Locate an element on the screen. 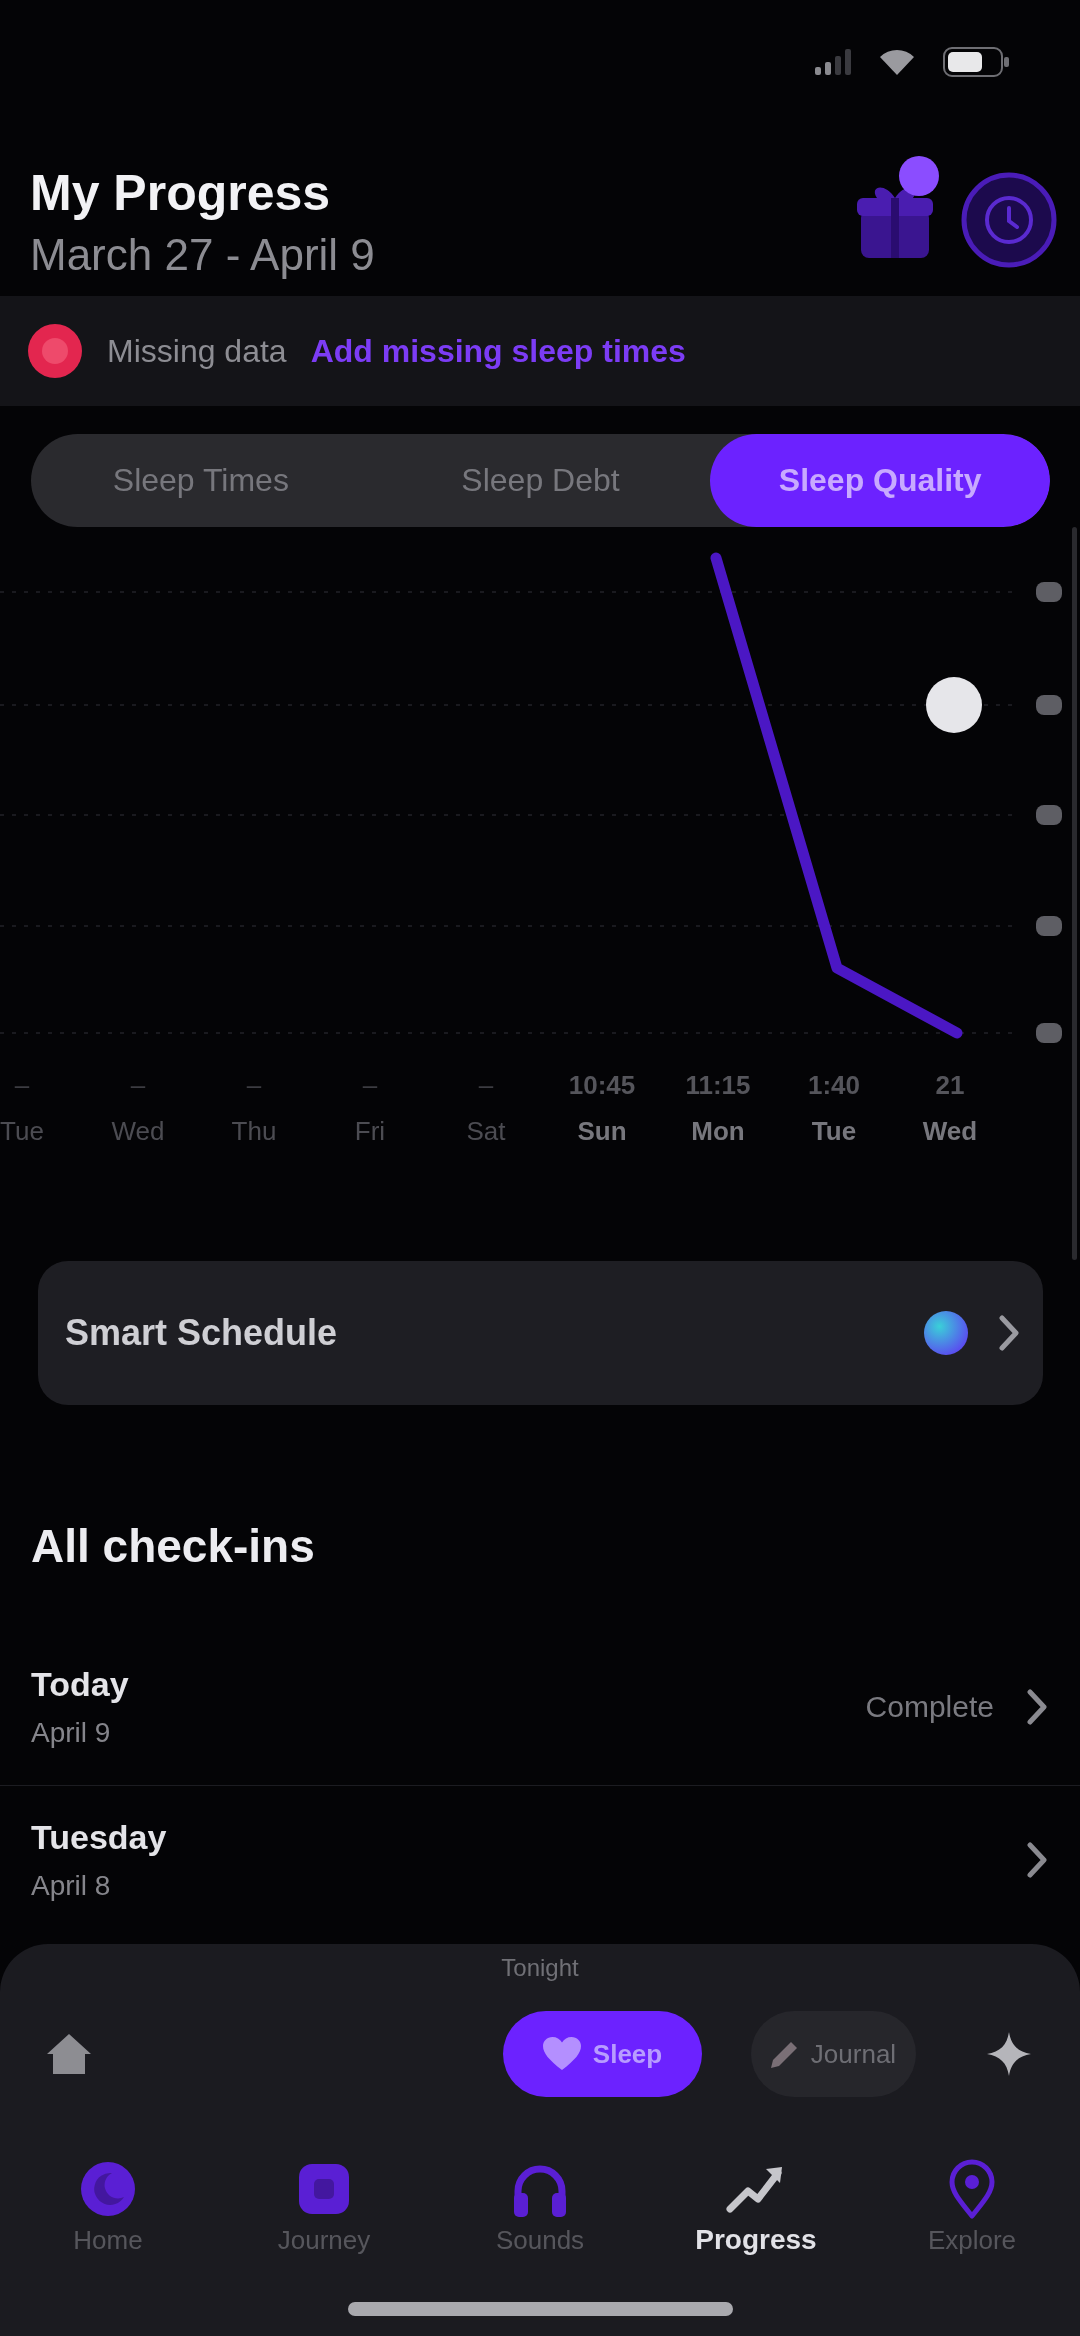 This screenshot has height=2336, width=1080. nav-tab: Sounds is located at coordinates (540, 2208).